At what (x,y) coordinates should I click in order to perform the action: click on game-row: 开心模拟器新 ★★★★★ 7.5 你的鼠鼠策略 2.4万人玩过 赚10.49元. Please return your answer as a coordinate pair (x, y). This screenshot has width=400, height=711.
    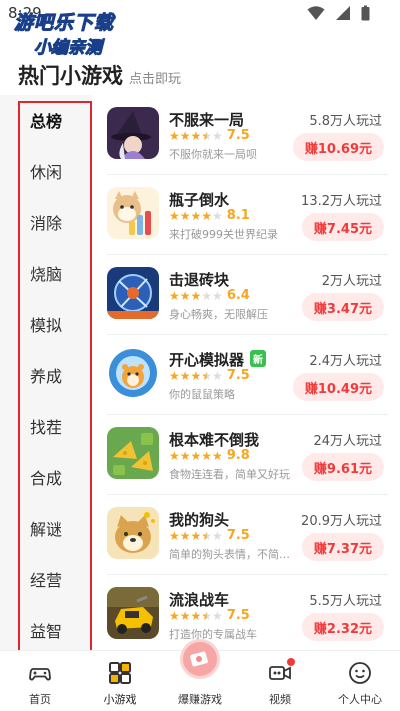
    Looking at the image, I should click on (246, 375).